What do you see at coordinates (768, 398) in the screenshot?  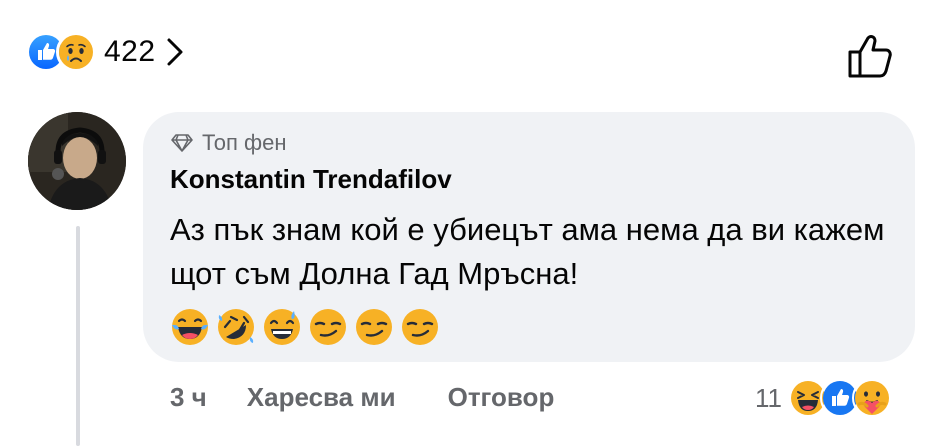 I see `comment-reaction-count: 11` at bounding box center [768, 398].